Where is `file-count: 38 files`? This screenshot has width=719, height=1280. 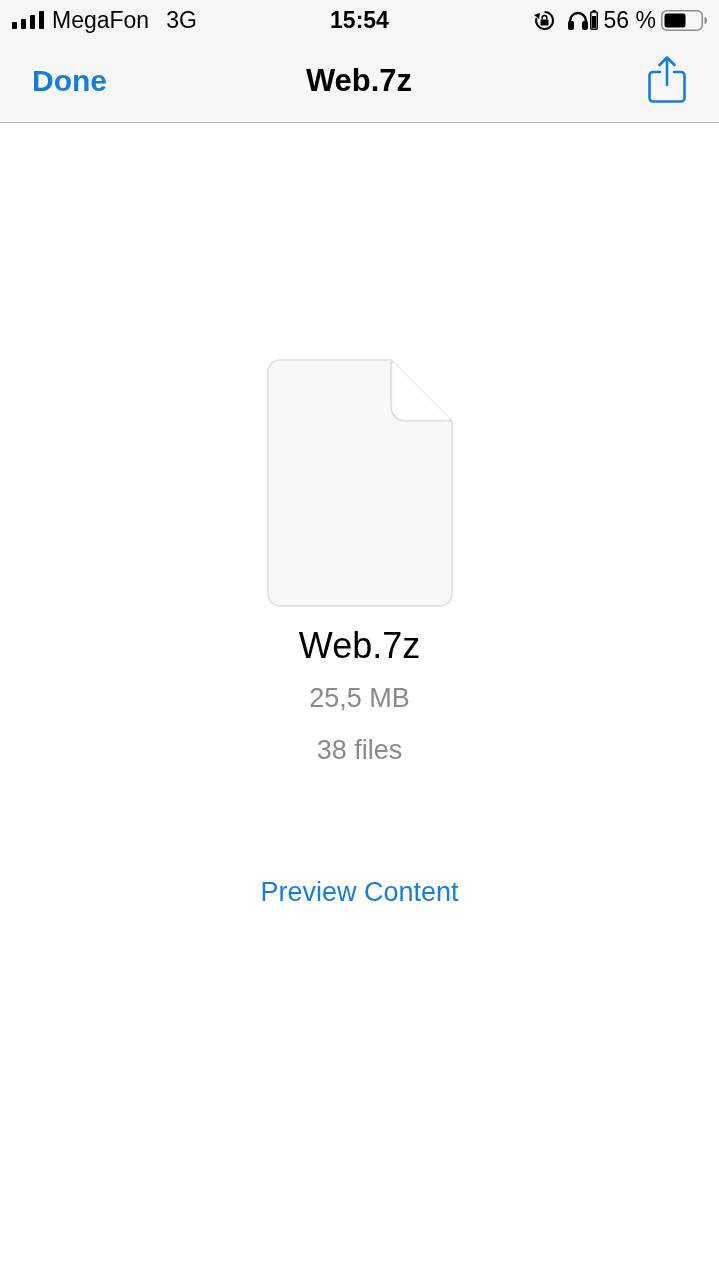 file-count: 38 files is located at coordinates (359, 750).